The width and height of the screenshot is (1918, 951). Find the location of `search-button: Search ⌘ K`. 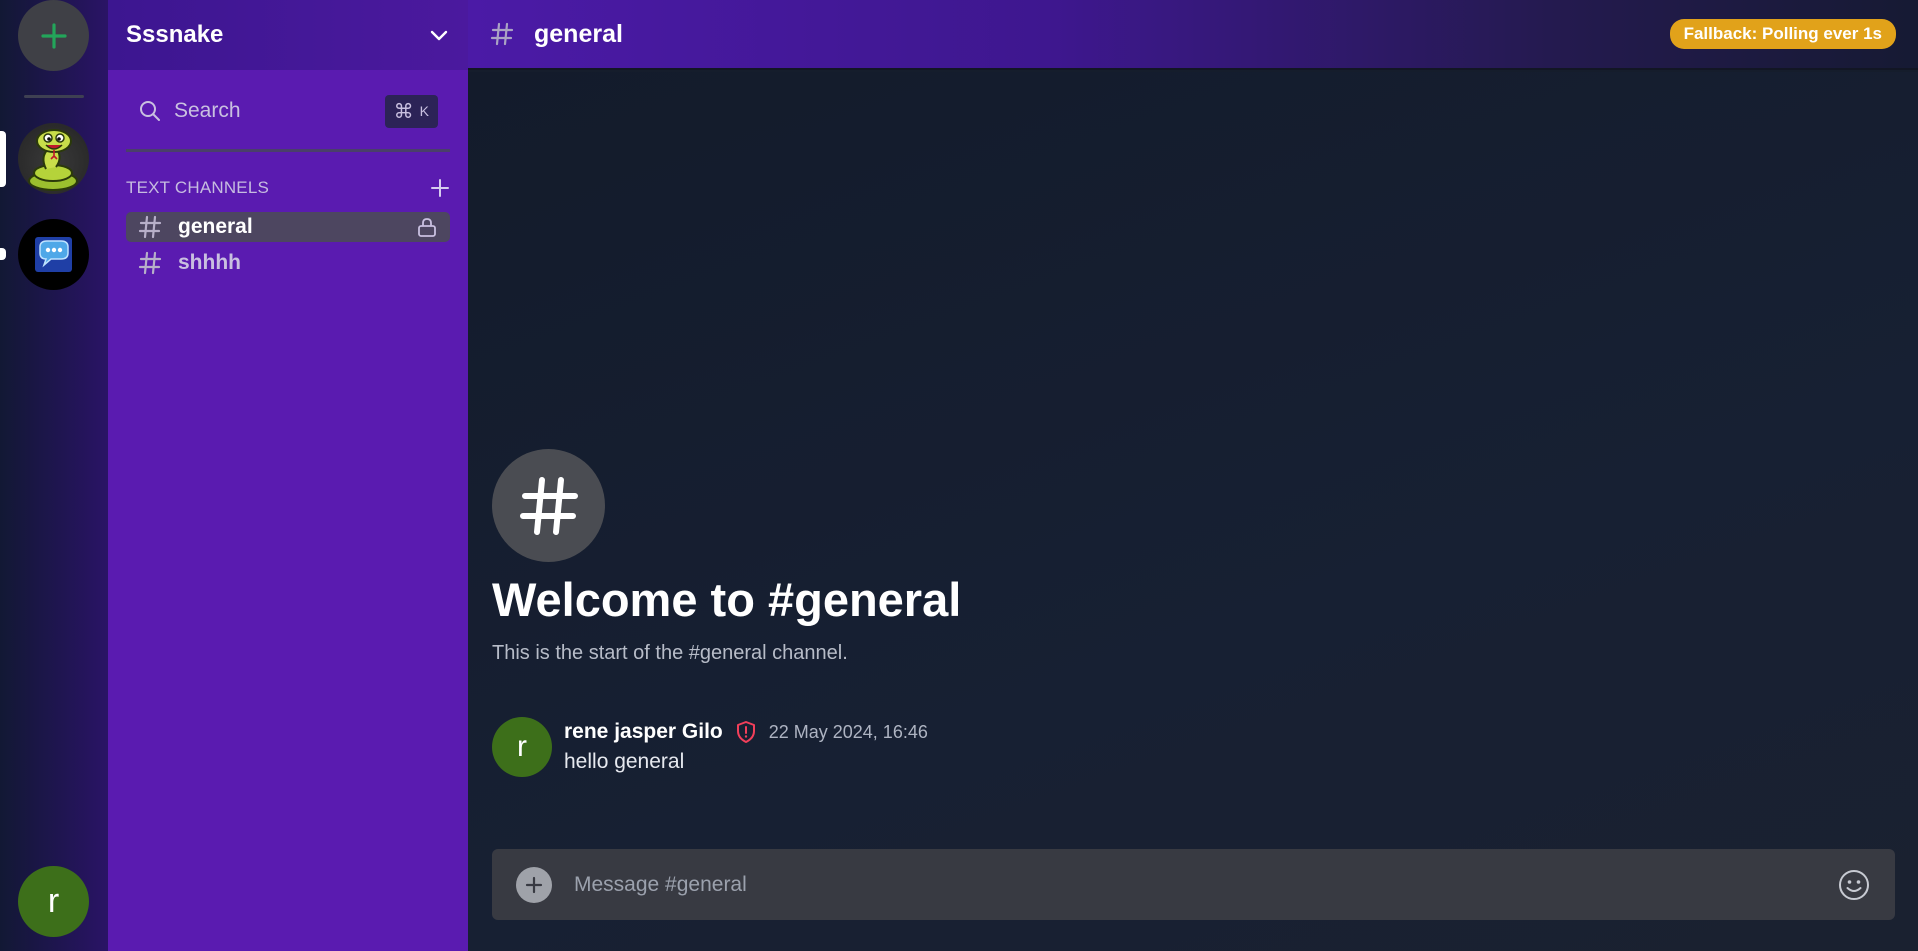

search-button: Search ⌘ K is located at coordinates (288, 111).